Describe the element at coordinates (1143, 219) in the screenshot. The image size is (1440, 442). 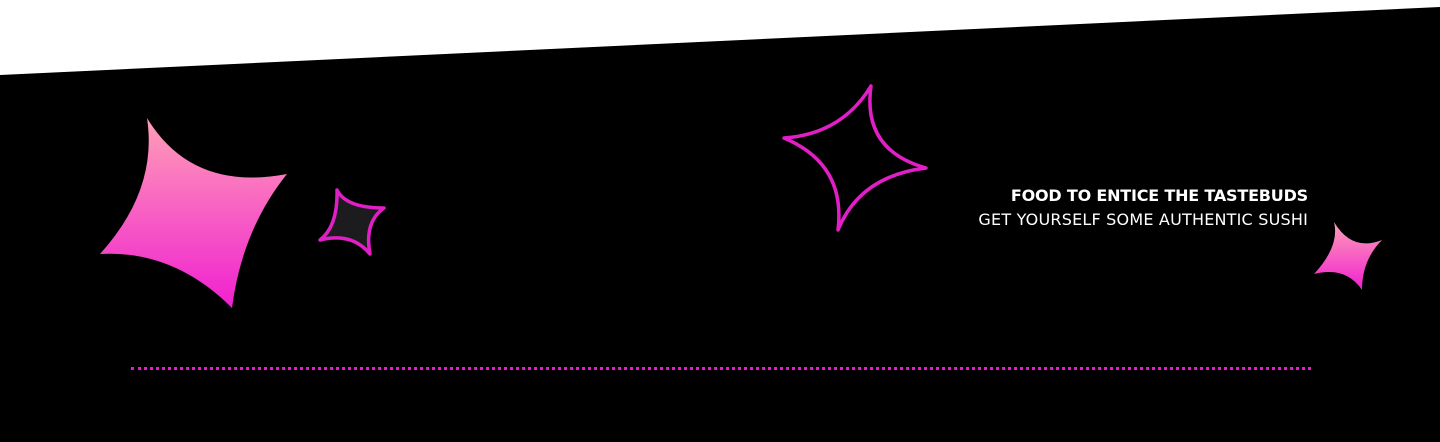
I see `tagline-subtitle: GET YOURSELF SOME AUTHENTIC SUSHI` at that location.